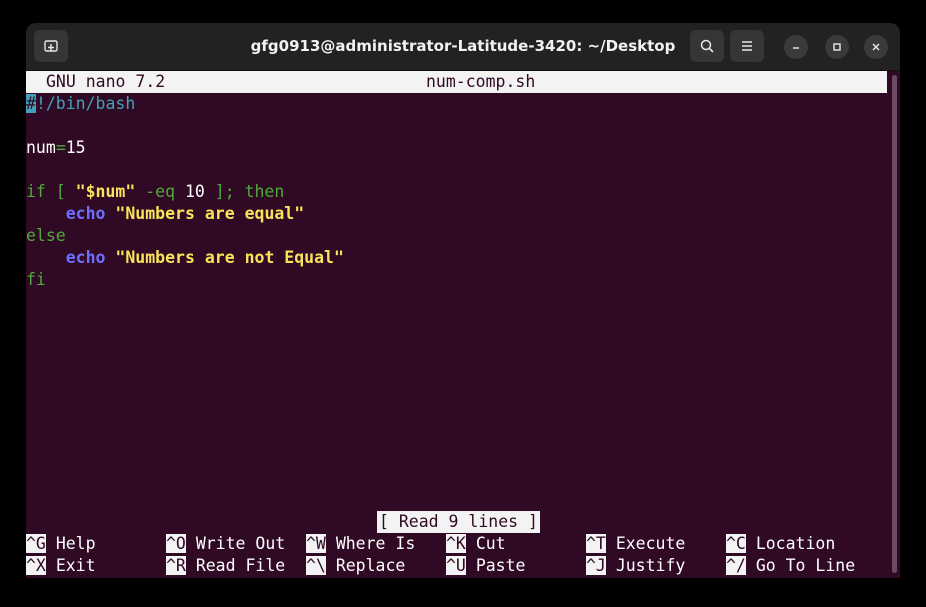  What do you see at coordinates (160, 191) in the screenshot?
I see `eq-operator: -eq` at bounding box center [160, 191].